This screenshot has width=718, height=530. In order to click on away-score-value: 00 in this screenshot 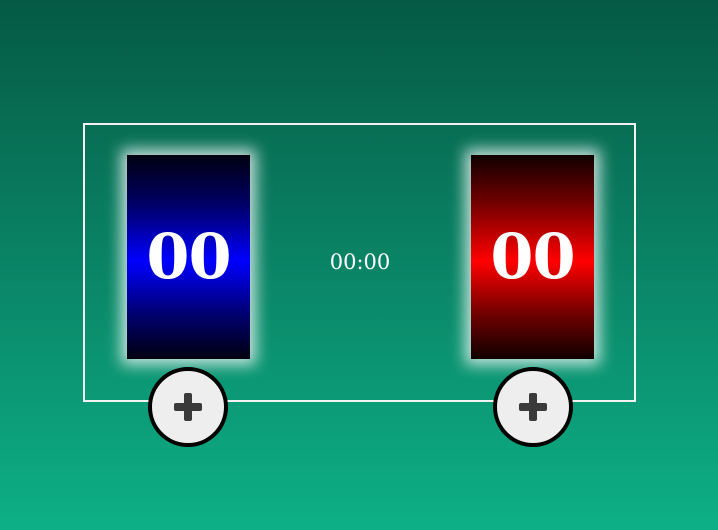, I will do `click(532, 256)`.